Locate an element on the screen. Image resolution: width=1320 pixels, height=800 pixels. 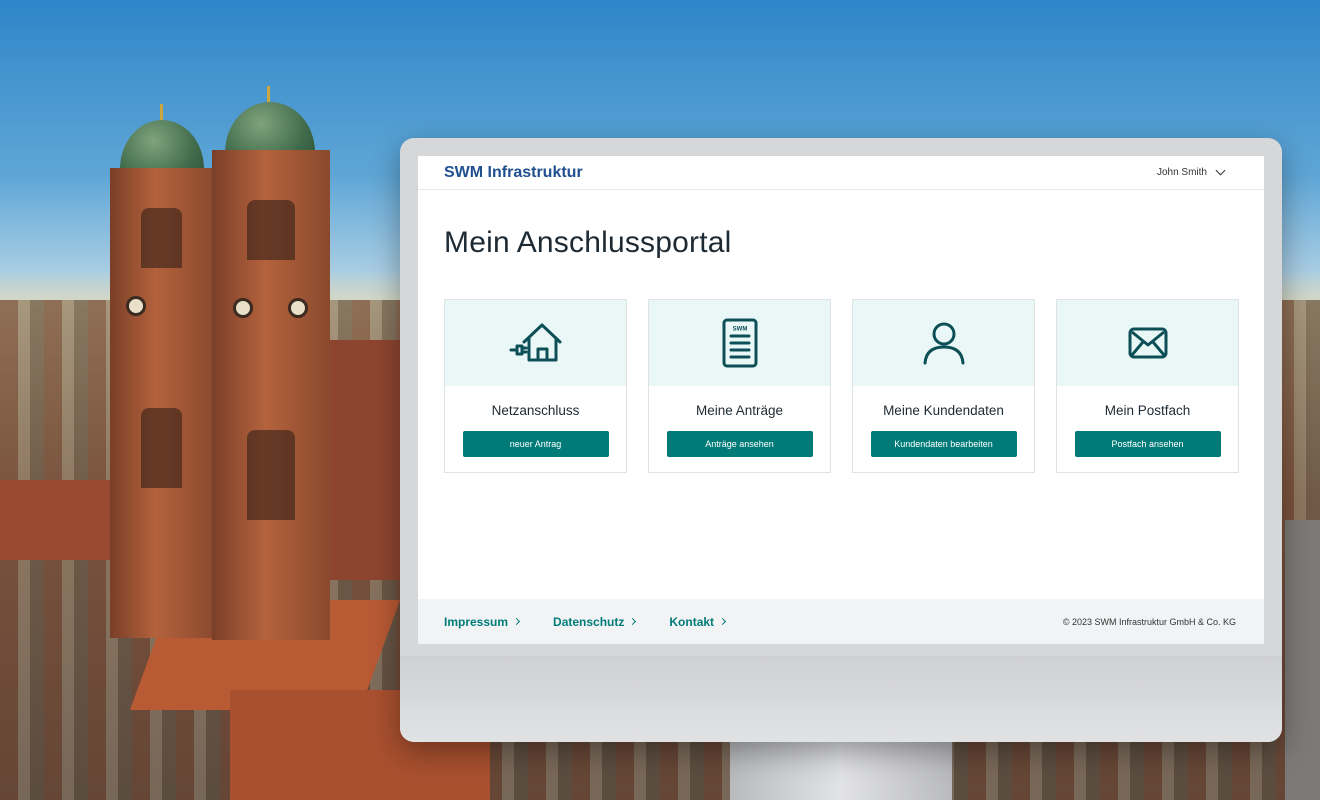
card-title: Meine Anträge is located at coordinates (739, 410).